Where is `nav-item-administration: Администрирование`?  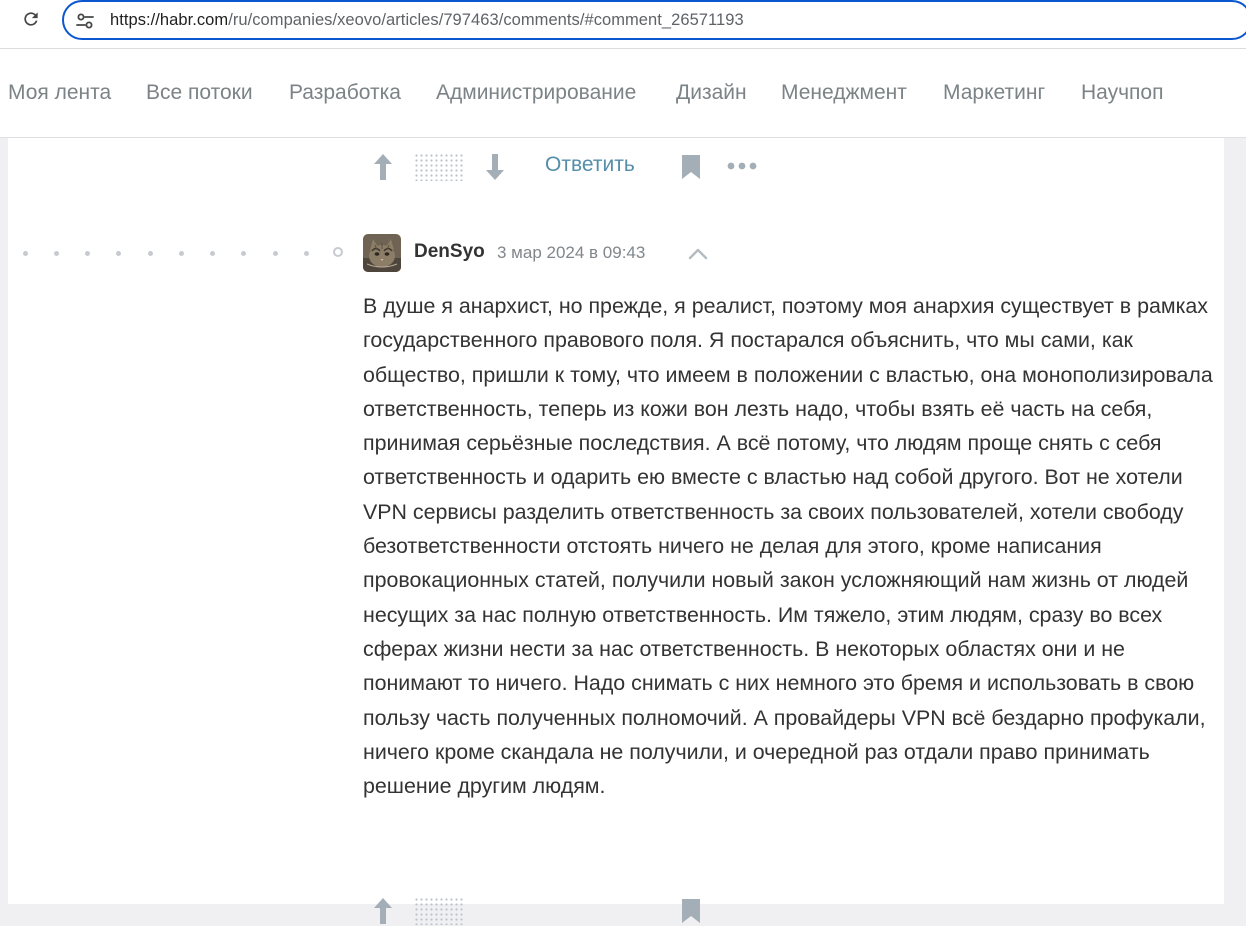
nav-item-administration: Администрирование is located at coordinates (536, 93).